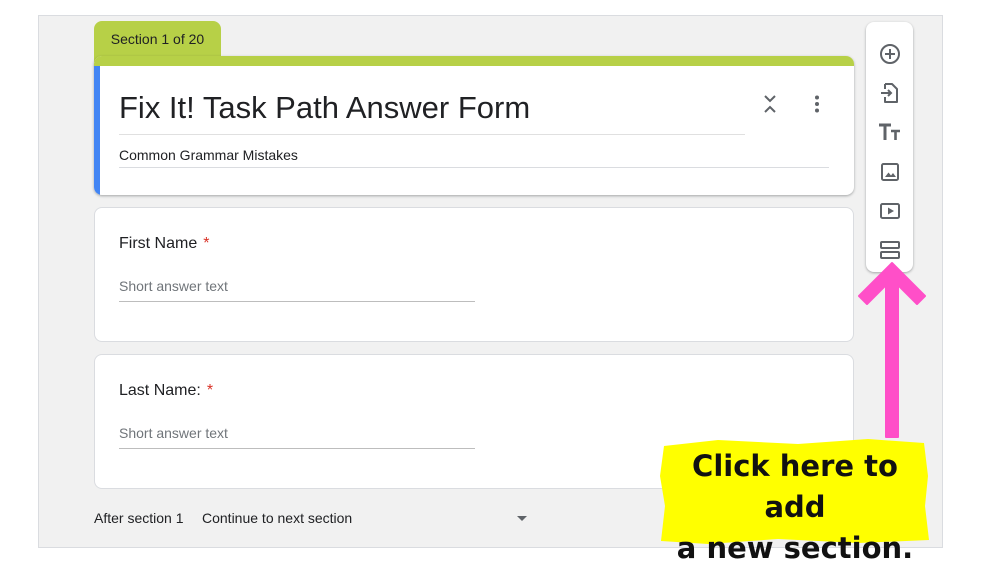 The height and width of the screenshot is (569, 1000). I want to click on import-file-icon, so click(889, 93).